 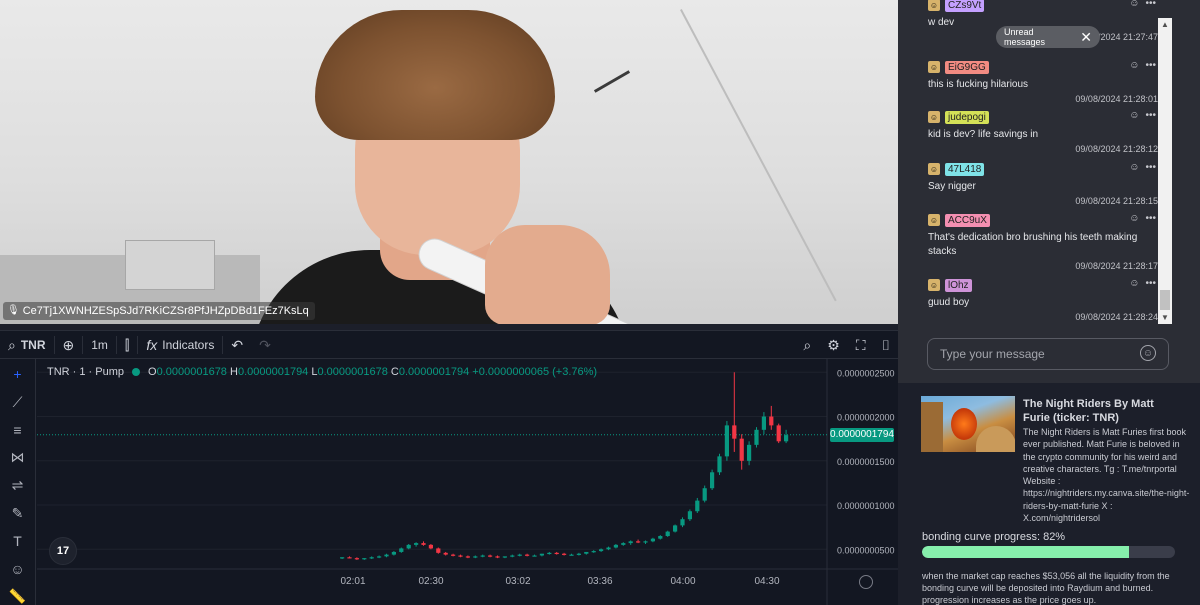 I want to click on interval-button: 1m, so click(x=99, y=345).